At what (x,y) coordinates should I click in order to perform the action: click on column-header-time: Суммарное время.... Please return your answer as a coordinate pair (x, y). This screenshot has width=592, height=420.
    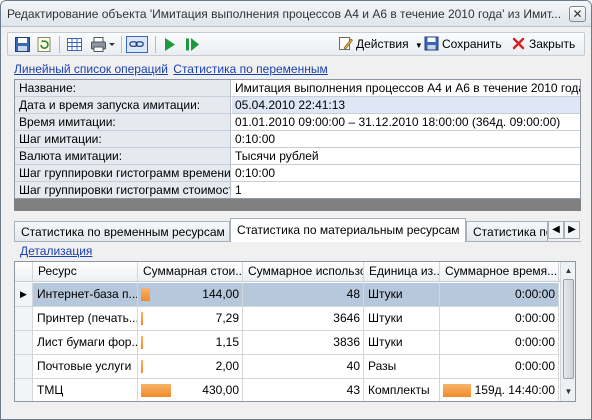
    Looking at the image, I should click on (499, 271).